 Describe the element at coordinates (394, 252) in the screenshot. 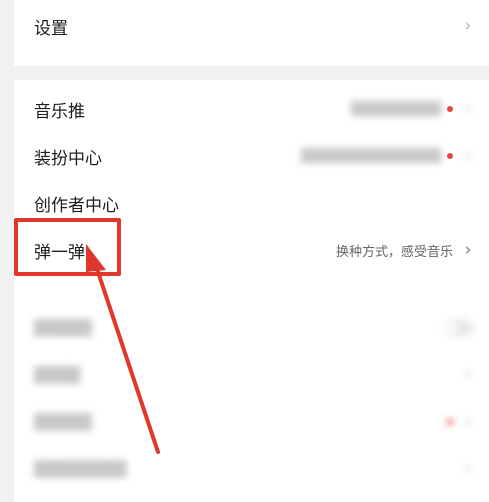

I see `tan-yi-tan-hint: 换种方式，感受音乐` at that location.